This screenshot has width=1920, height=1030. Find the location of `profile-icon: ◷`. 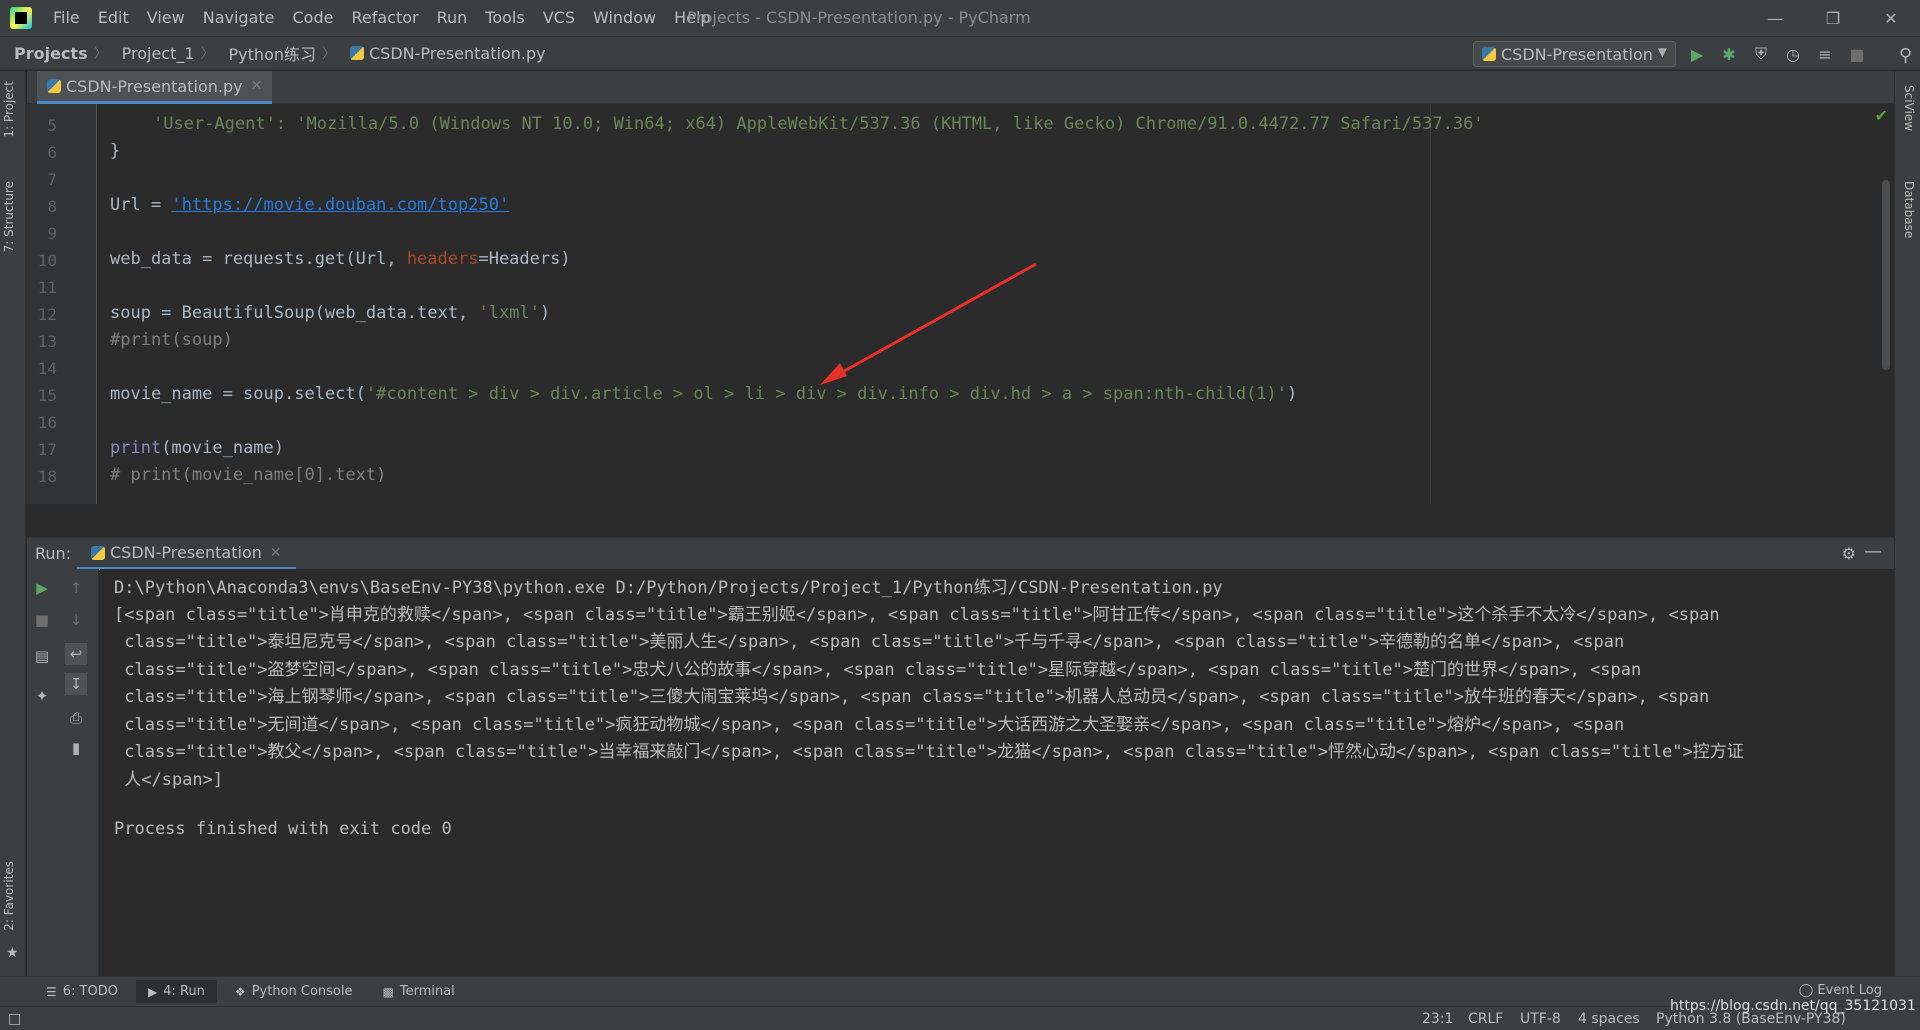

profile-icon: ◷ is located at coordinates (1793, 54).